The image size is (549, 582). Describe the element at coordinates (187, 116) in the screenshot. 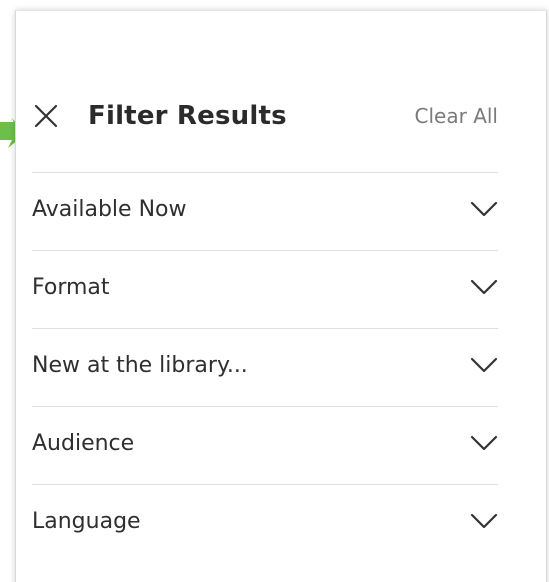

I see `filter-title: Filter Results` at that location.